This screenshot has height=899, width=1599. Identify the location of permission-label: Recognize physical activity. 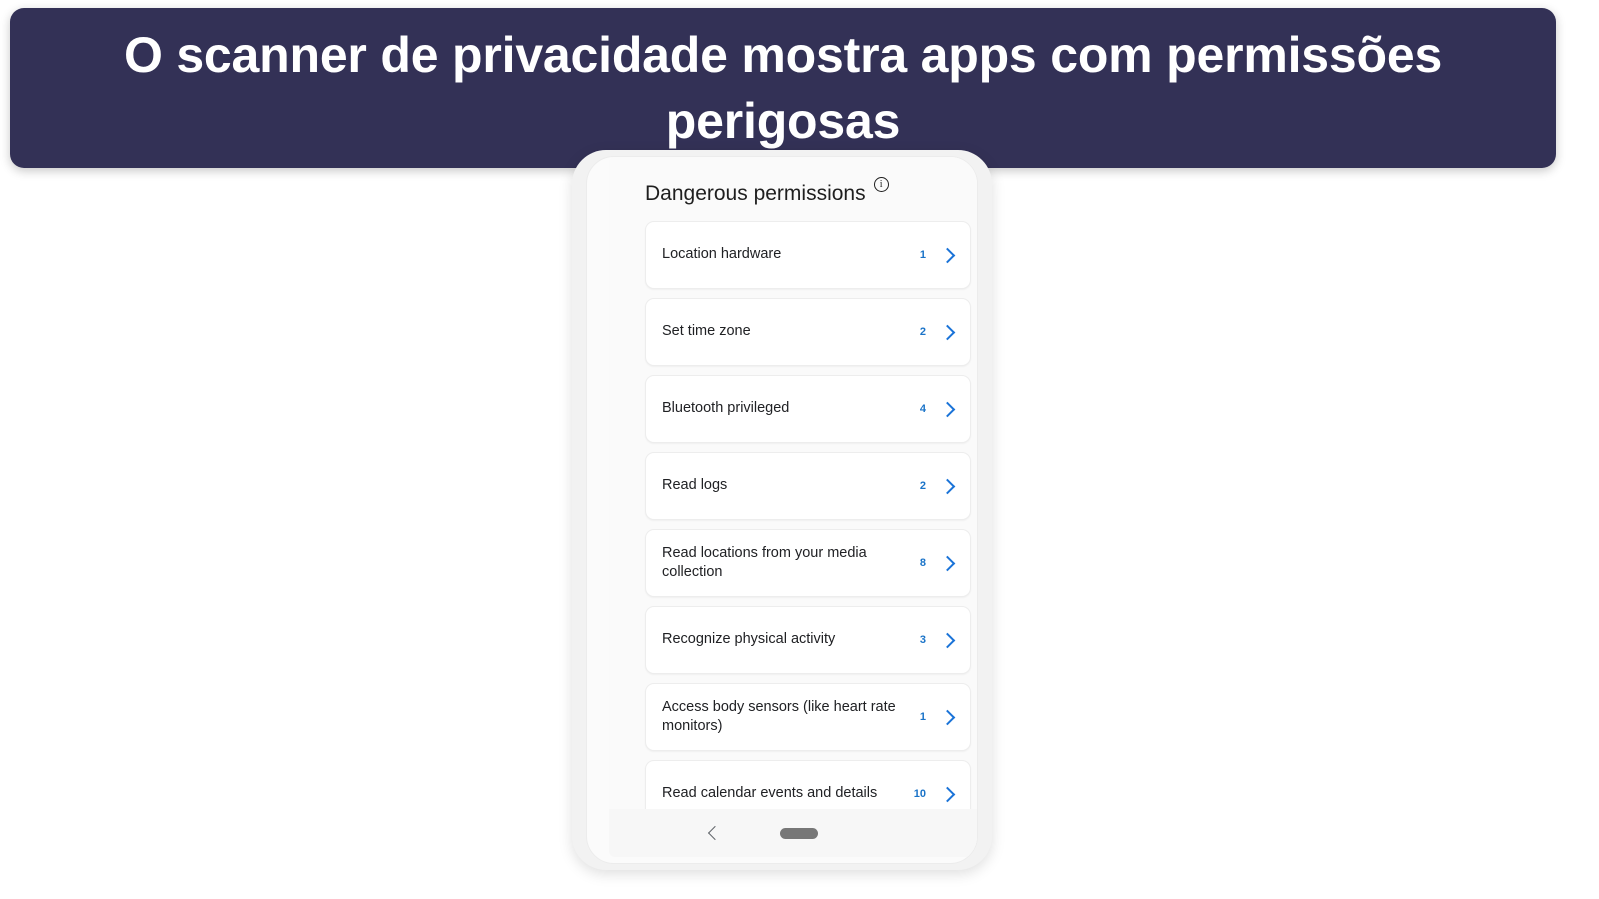
(749, 639).